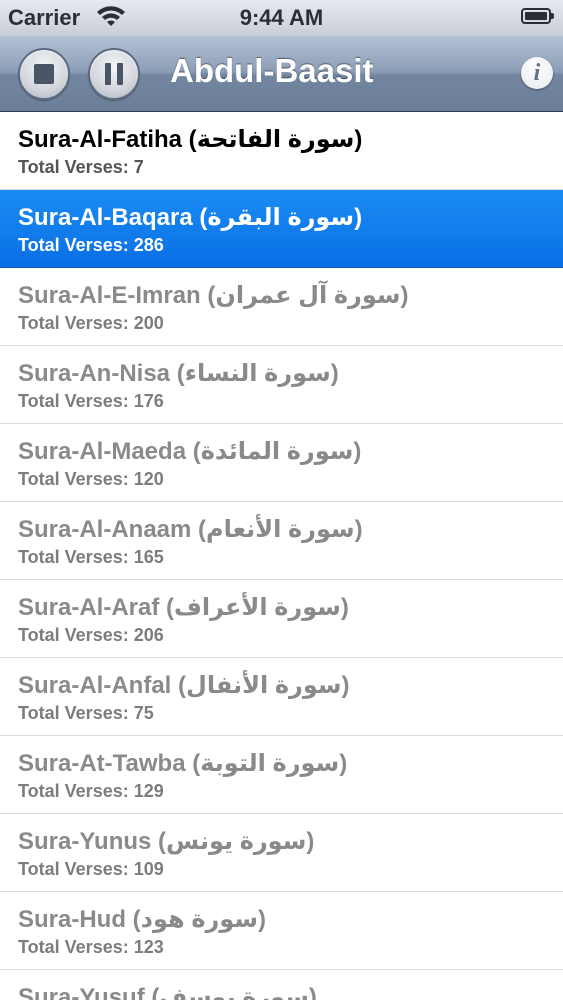 This screenshot has height=1000, width=563. What do you see at coordinates (86, 713) in the screenshot?
I see `sura-verse-count: Total Verses: 75` at bounding box center [86, 713].